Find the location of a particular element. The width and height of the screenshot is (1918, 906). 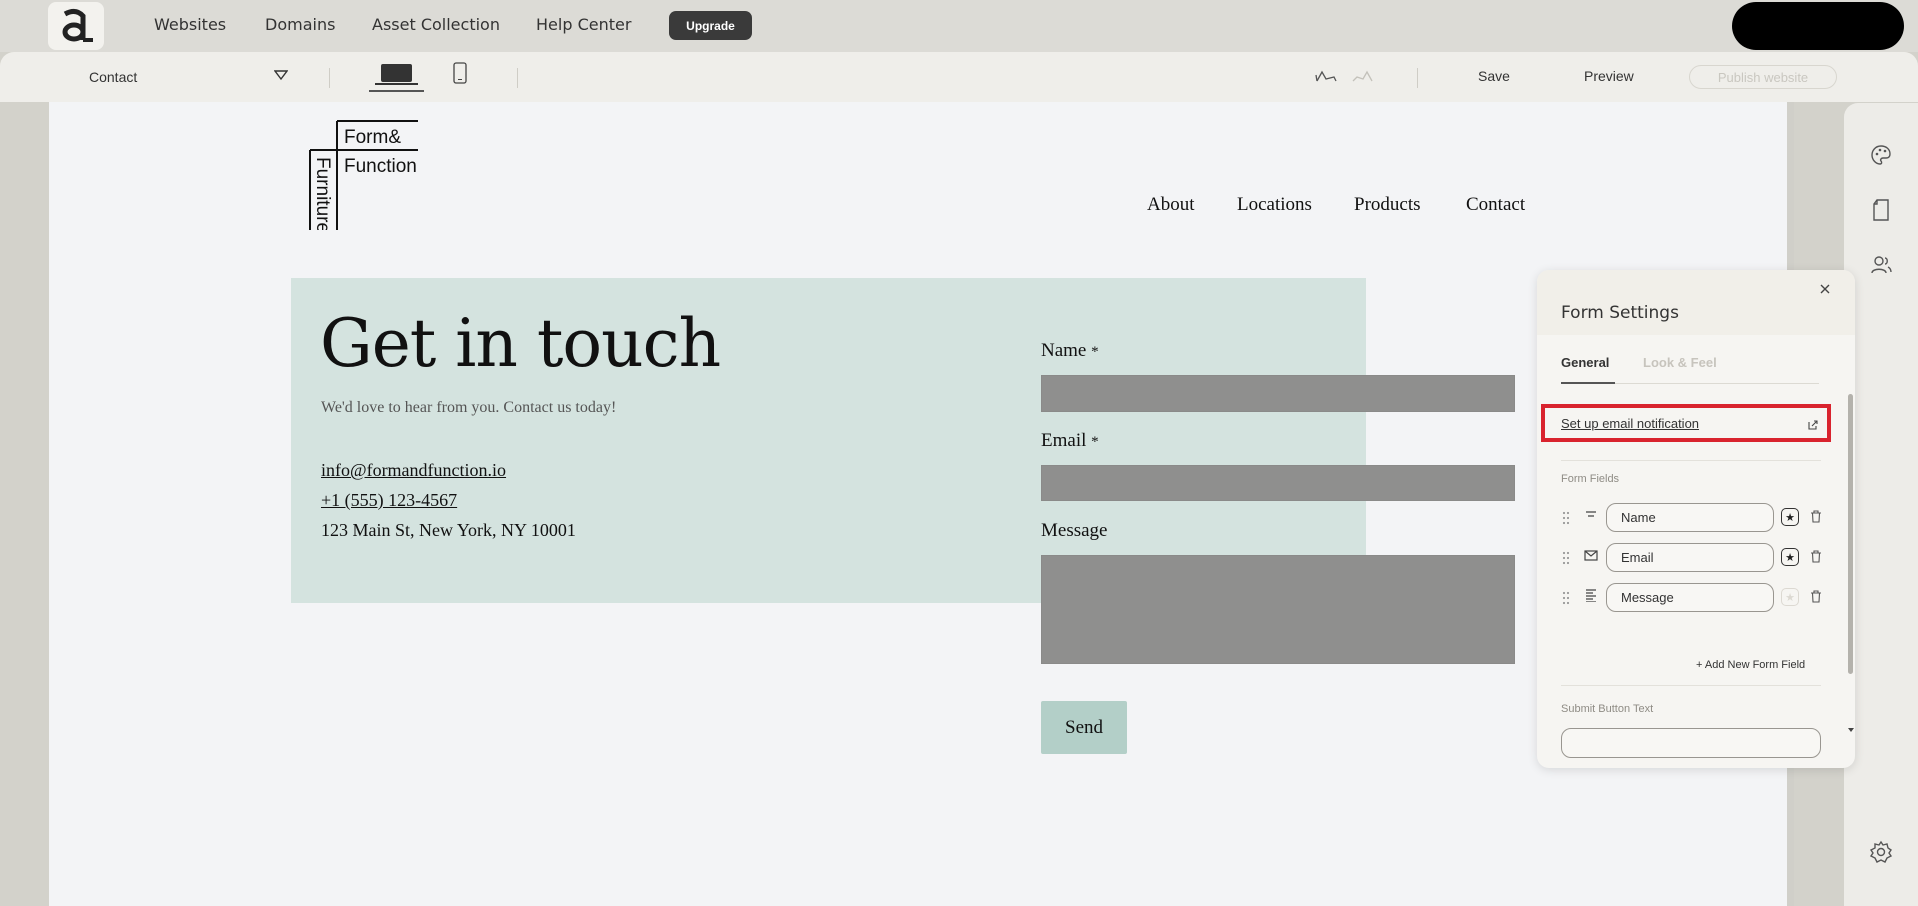

close-icon is located at coordinates (1825, 289).